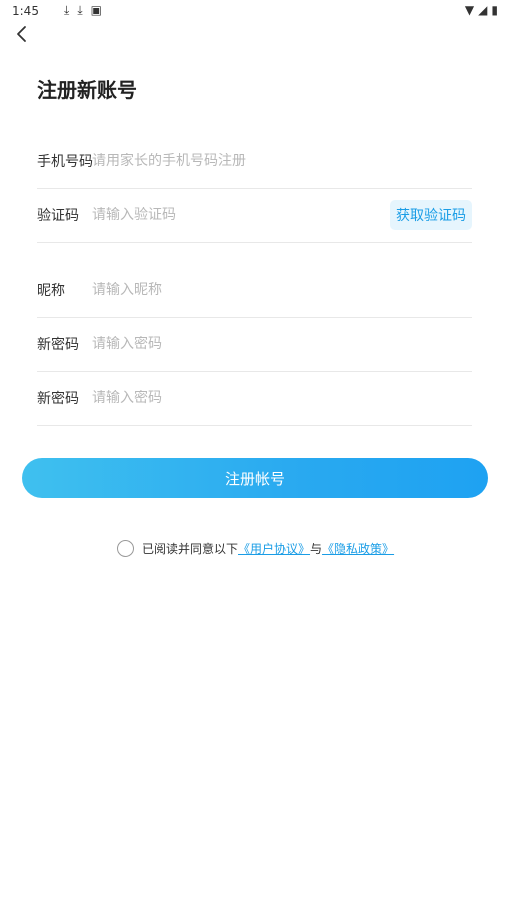  What do you see at coordinates (282, 161) in the screenshot?
I see `phone-input` at bounding box center [282, 161].